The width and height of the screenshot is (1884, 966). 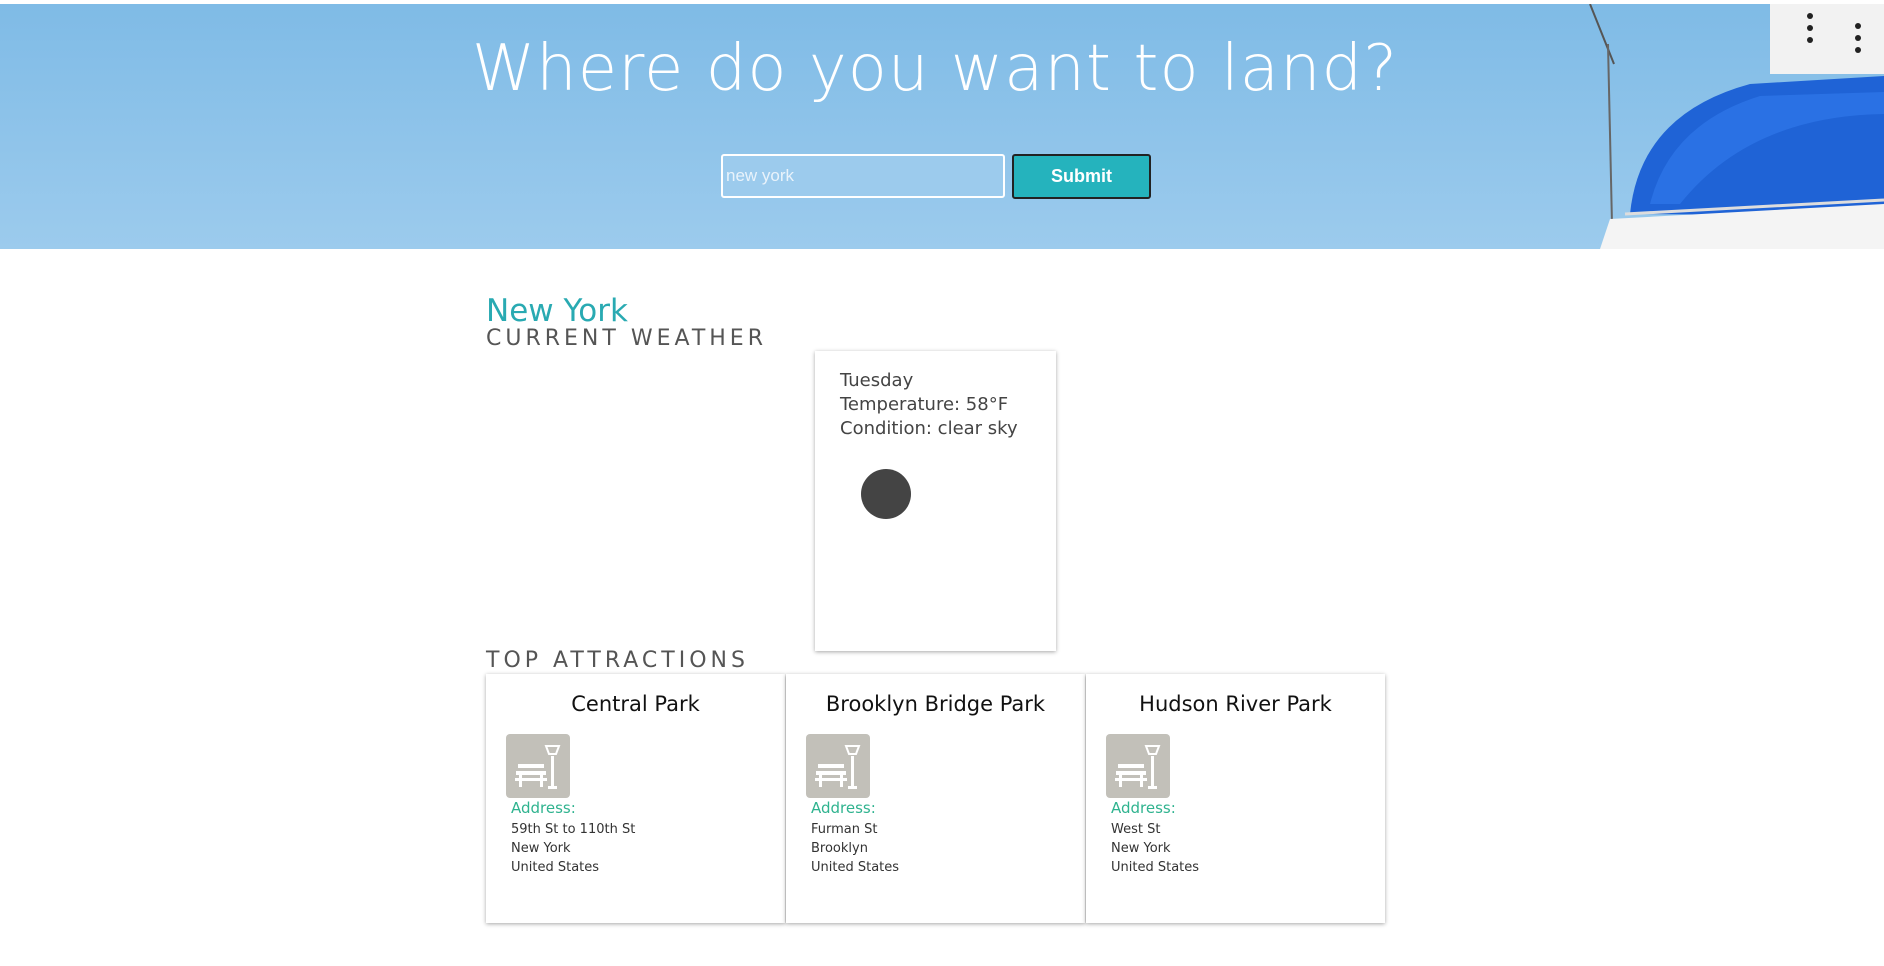 What do you see at coordinates (1235, 704) in the screenshot?
I see `attraction-name: Hudson River Park` at bounding box center [1235, 704].